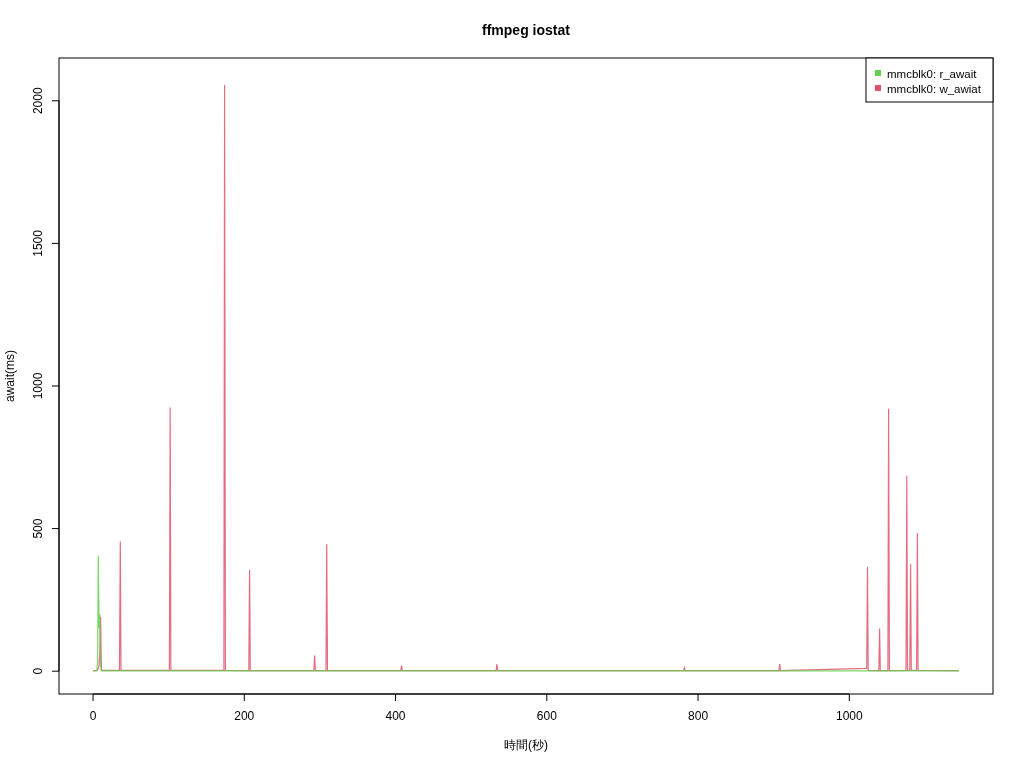 The height and width of the screenshot is (768, 1024). I want to click on tick-label: 800, so click(698, 716).